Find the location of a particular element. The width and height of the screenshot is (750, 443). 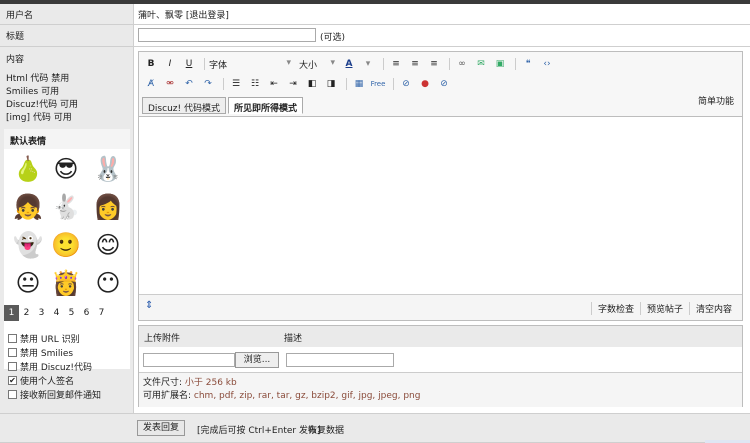

option-label: 禁用 Smilies is located at coordinates (47, 354).